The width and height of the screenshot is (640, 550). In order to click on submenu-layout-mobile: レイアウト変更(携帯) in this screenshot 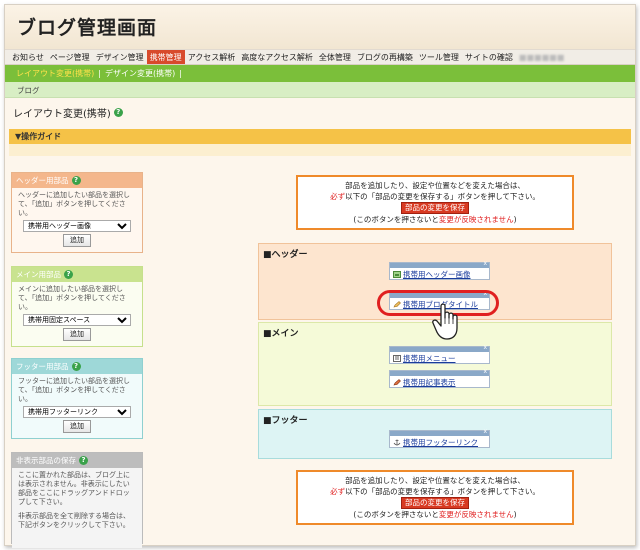, I will do `click(55, 73)`.